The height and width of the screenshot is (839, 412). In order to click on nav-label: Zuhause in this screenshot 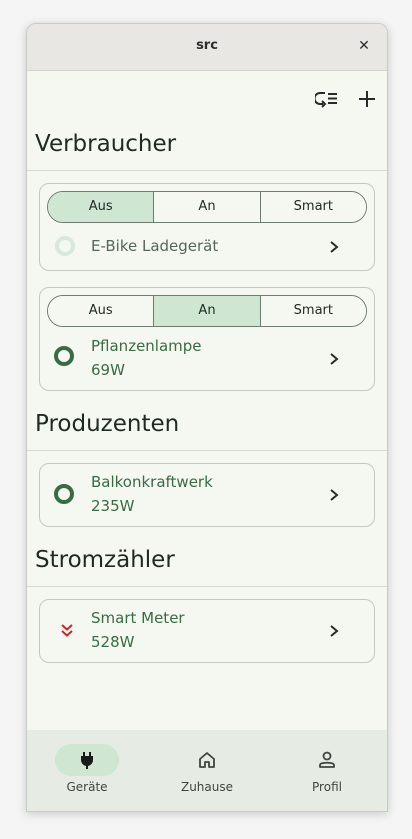, I will do `click(207, 787)`.